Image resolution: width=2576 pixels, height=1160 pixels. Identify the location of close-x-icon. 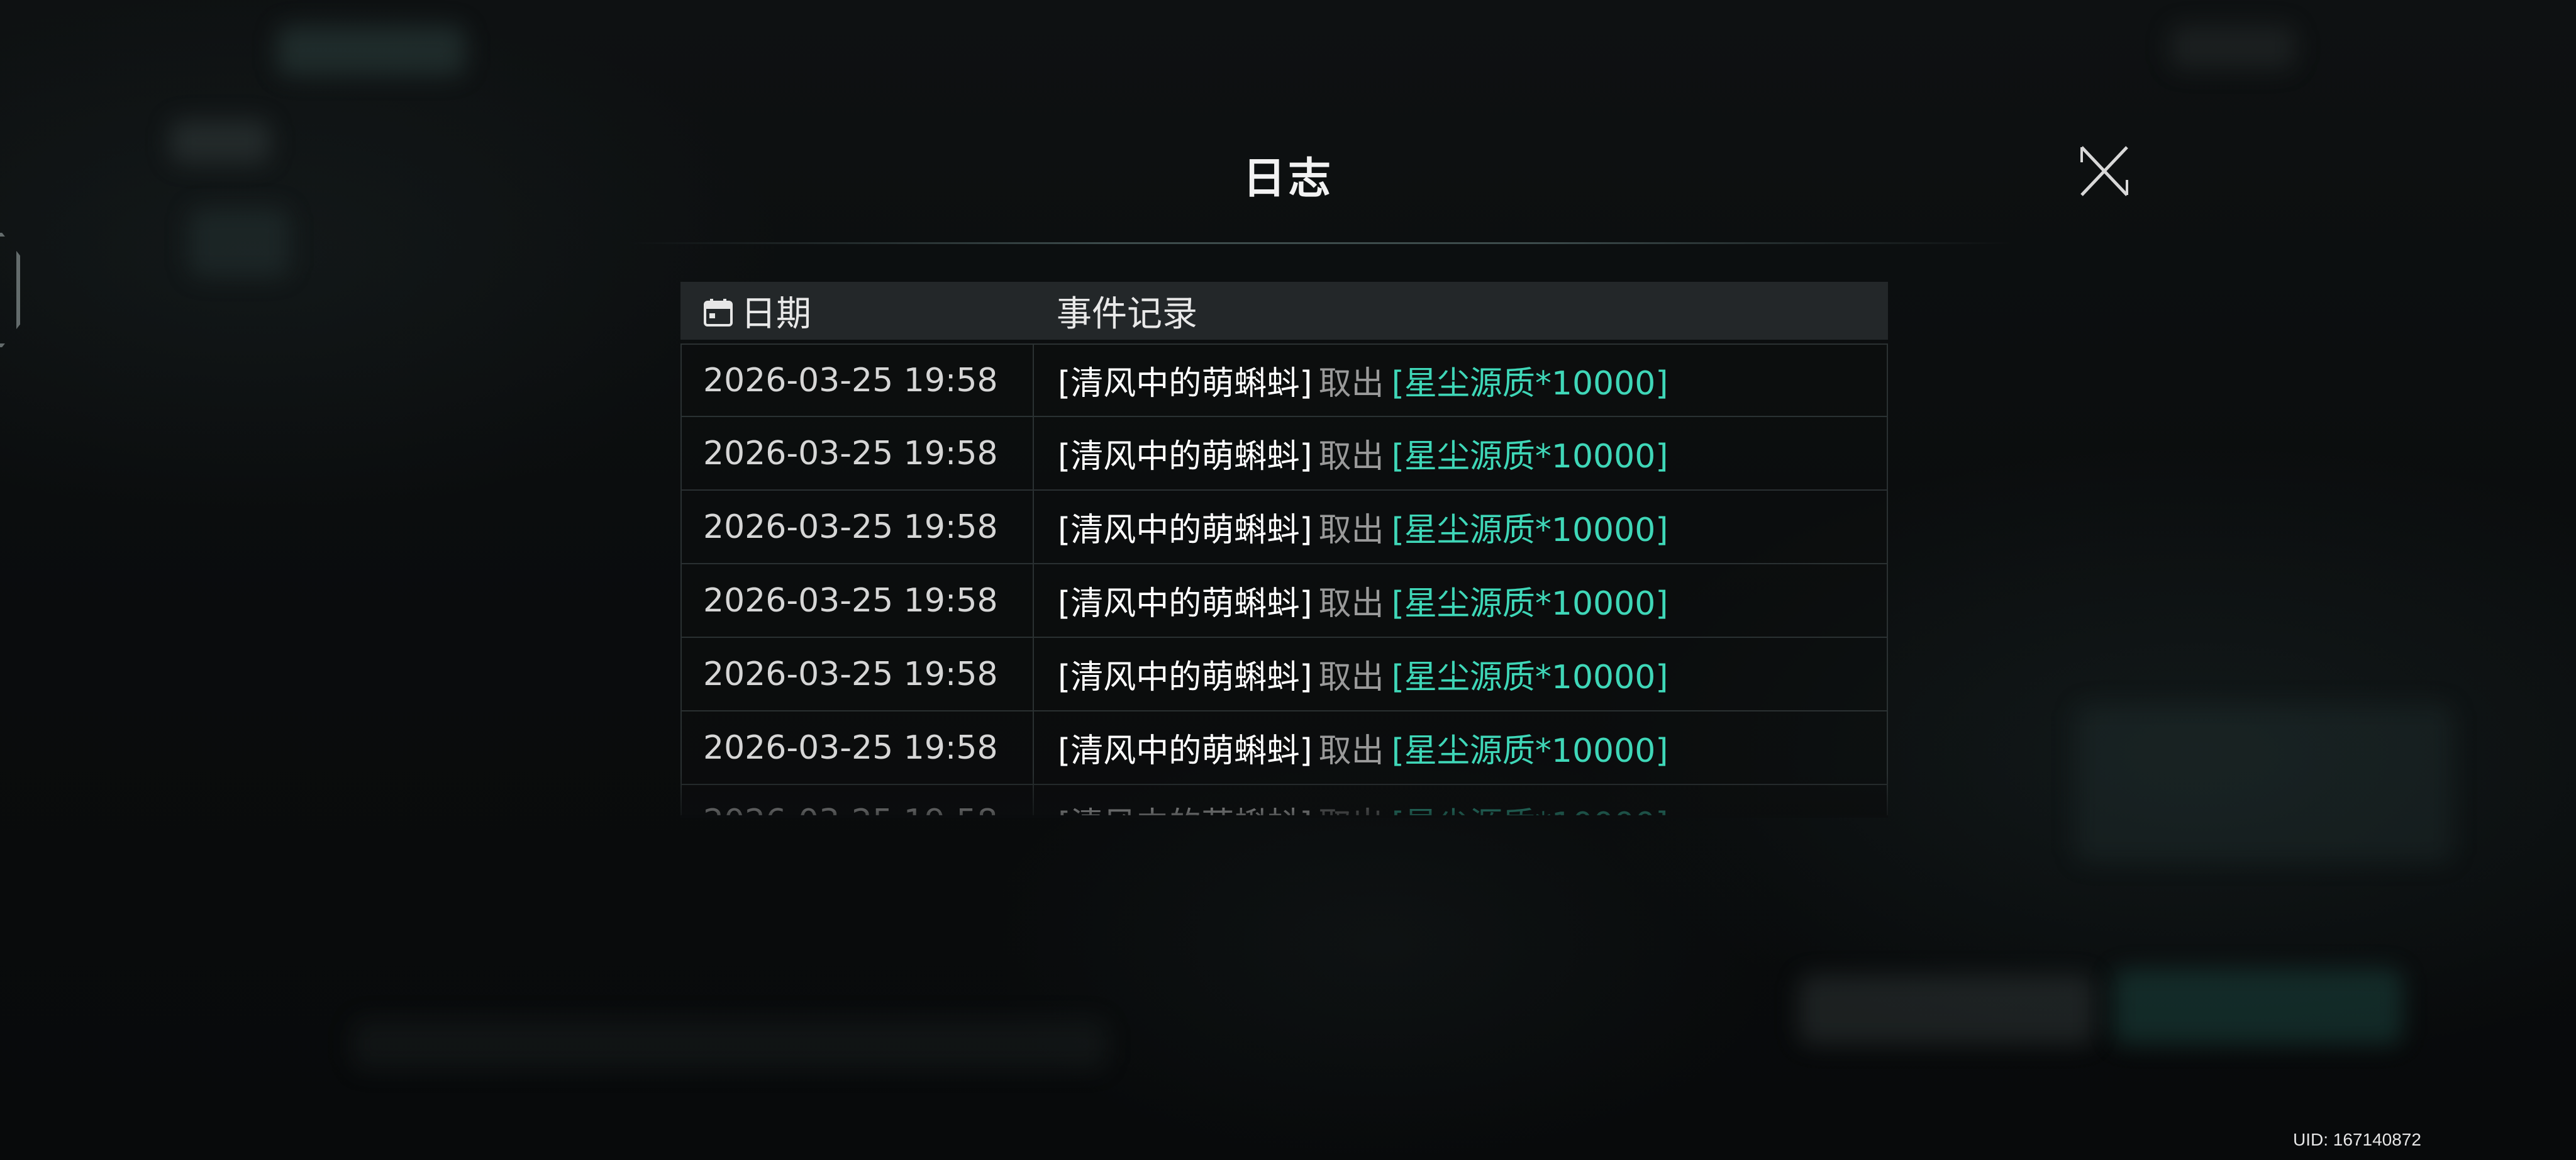
(2104, 171).